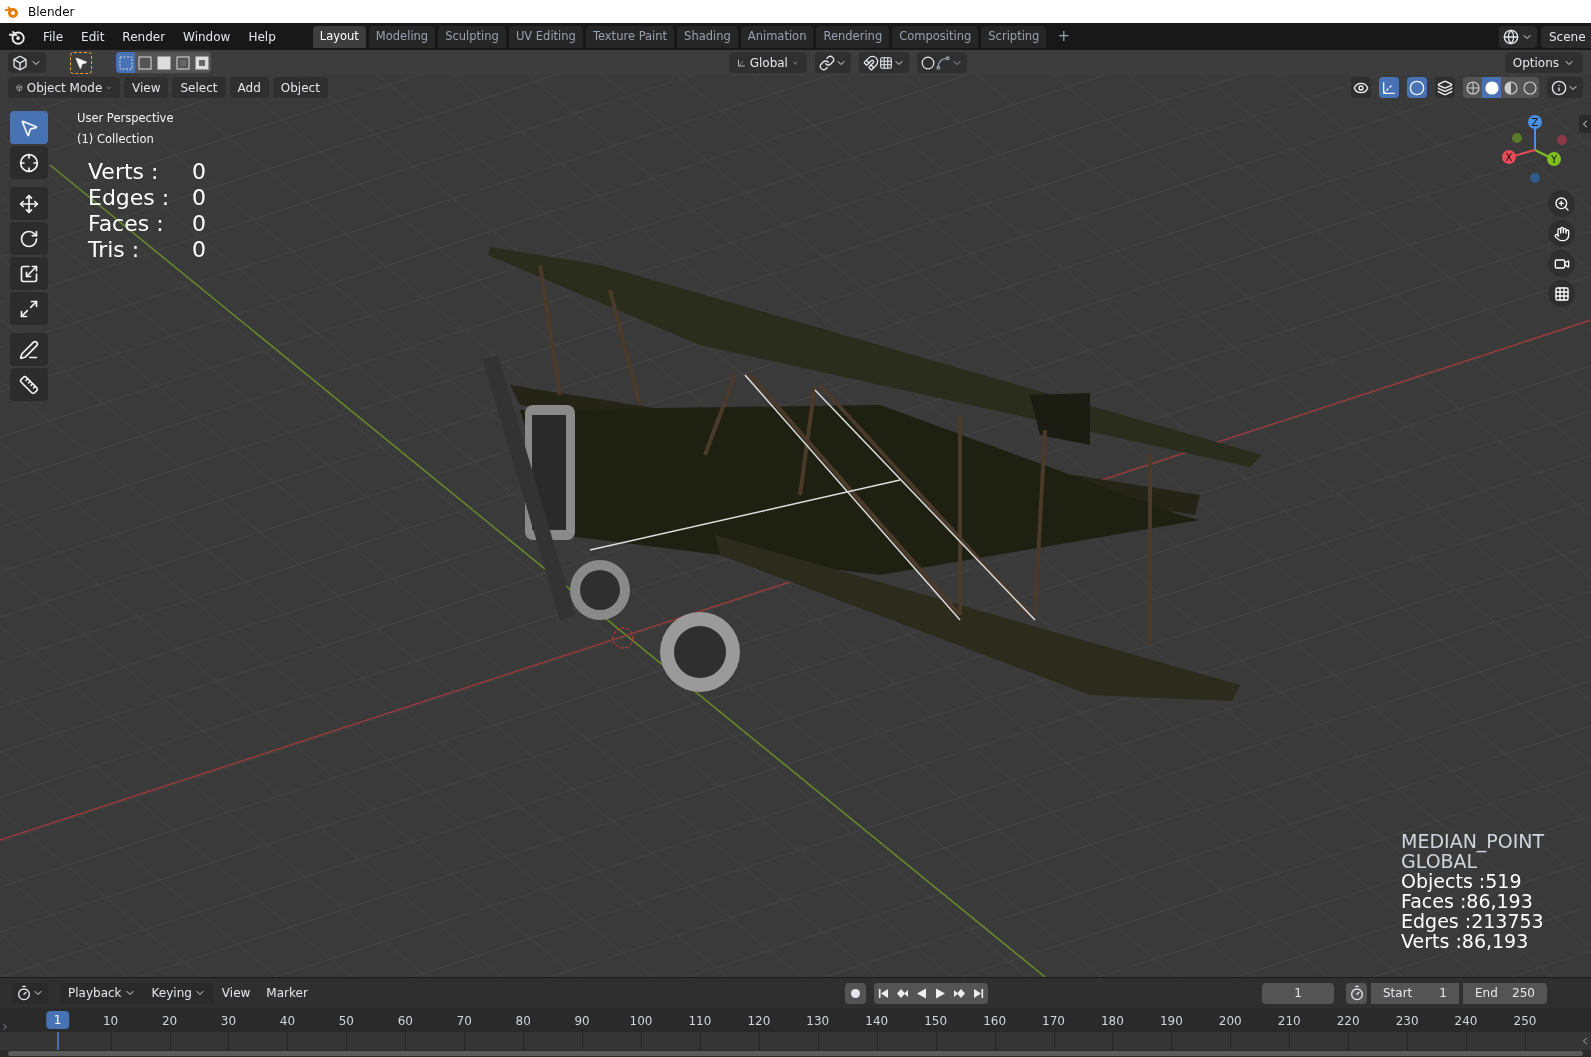  What do you see at coordinates (883, 62) in the screenshot?
I see `snap-dropdown` at bounding box center [883, 62].